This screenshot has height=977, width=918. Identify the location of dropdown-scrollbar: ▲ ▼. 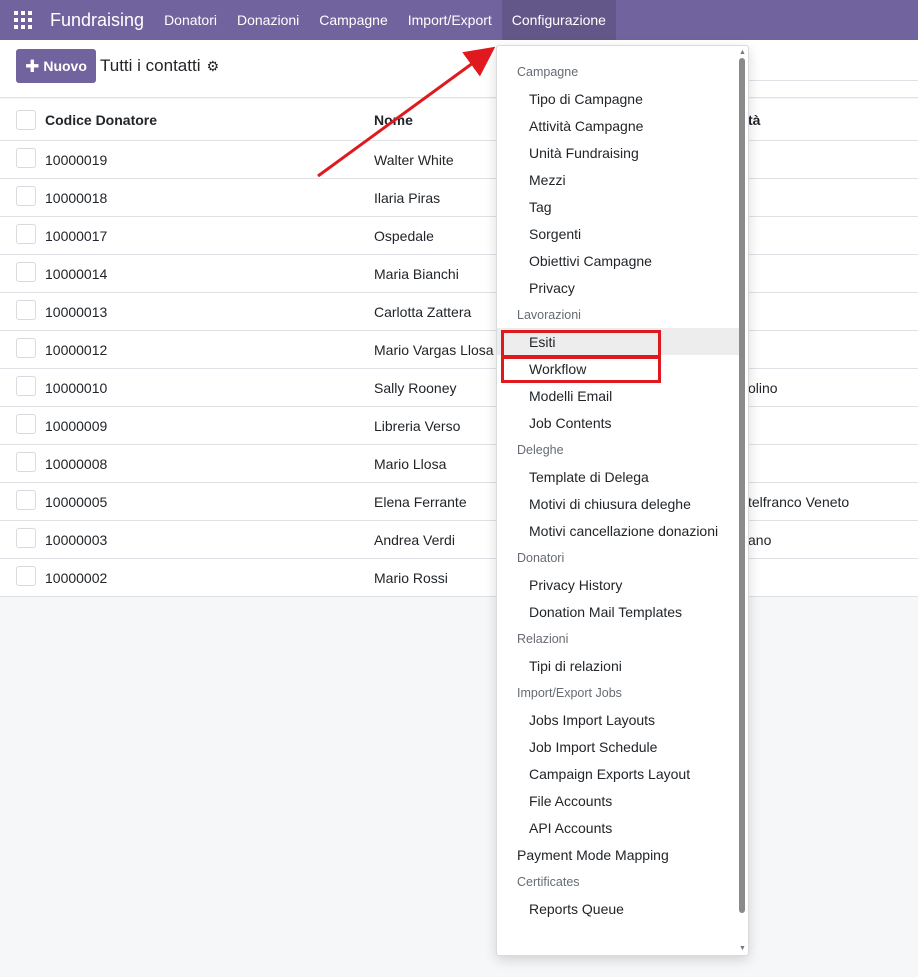
(742, 500).